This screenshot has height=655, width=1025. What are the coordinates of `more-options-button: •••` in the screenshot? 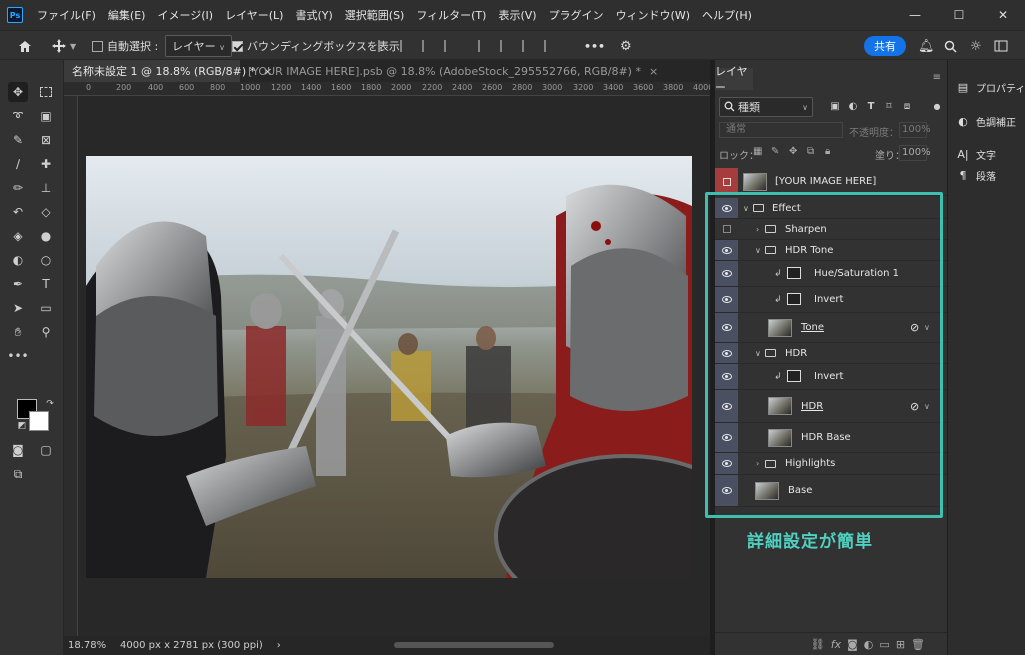 It's located at (594, 46).